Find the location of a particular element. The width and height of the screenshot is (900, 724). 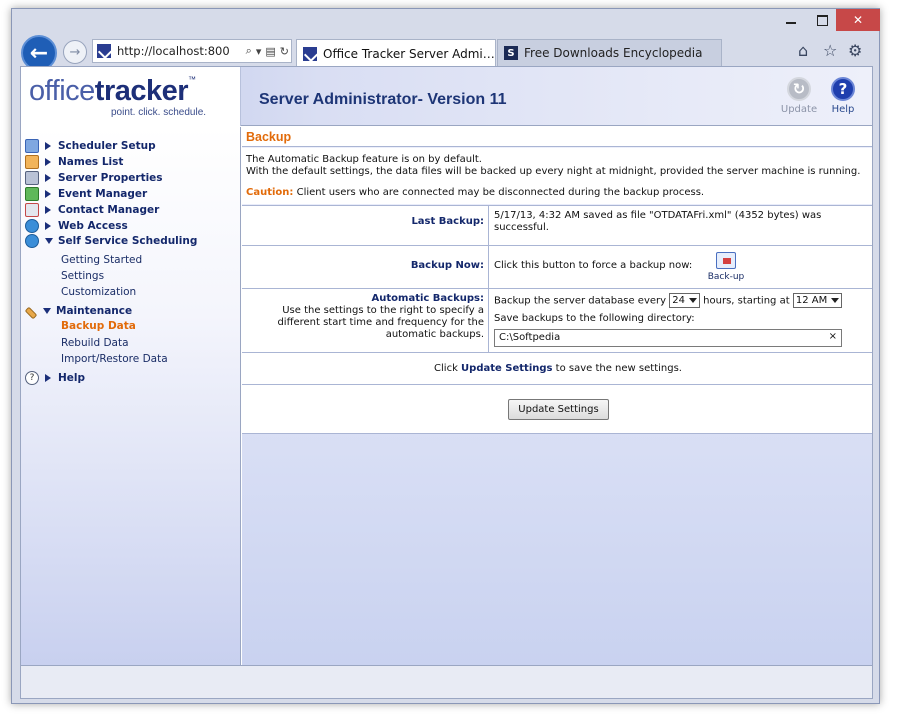

wrench-icon is located at coordinates (31, 313).